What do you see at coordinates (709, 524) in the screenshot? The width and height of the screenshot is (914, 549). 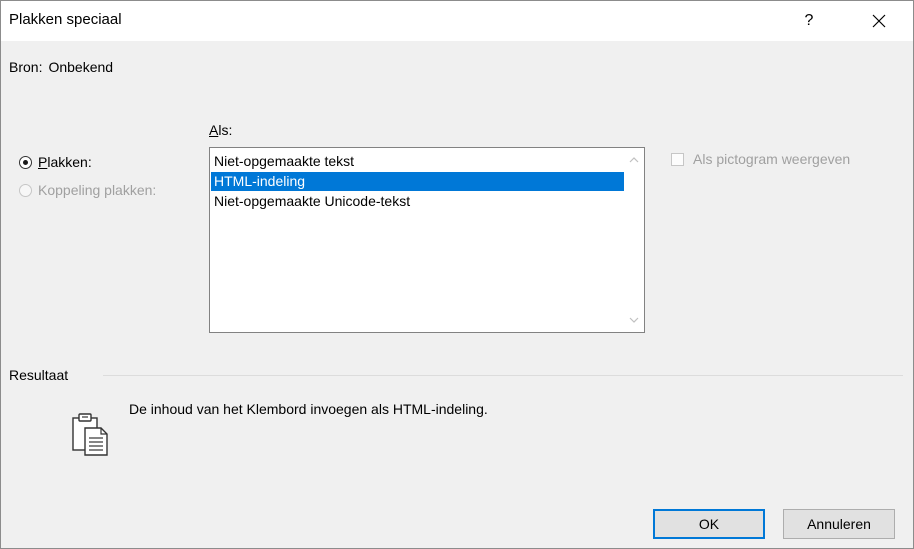 I see `ok-button: OK` at bounding box center [709, 524].